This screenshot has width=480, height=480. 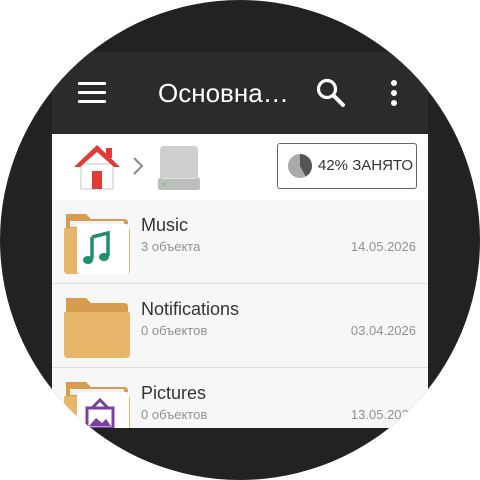 I want to click on storage-pie-icon, so click(x=300, y=166).